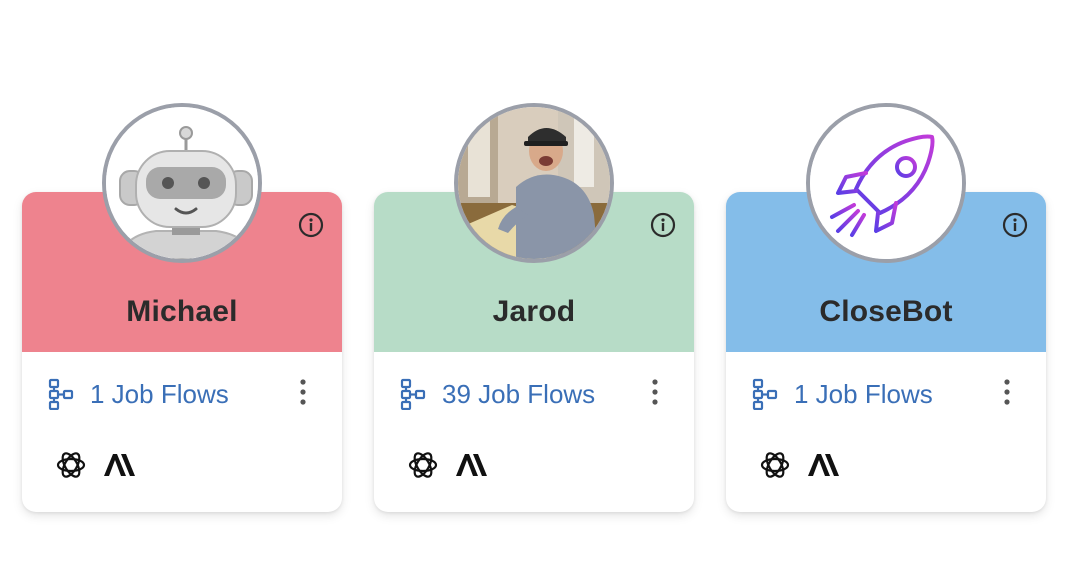  I want to click on card-header: Michael, so click(182, 227).